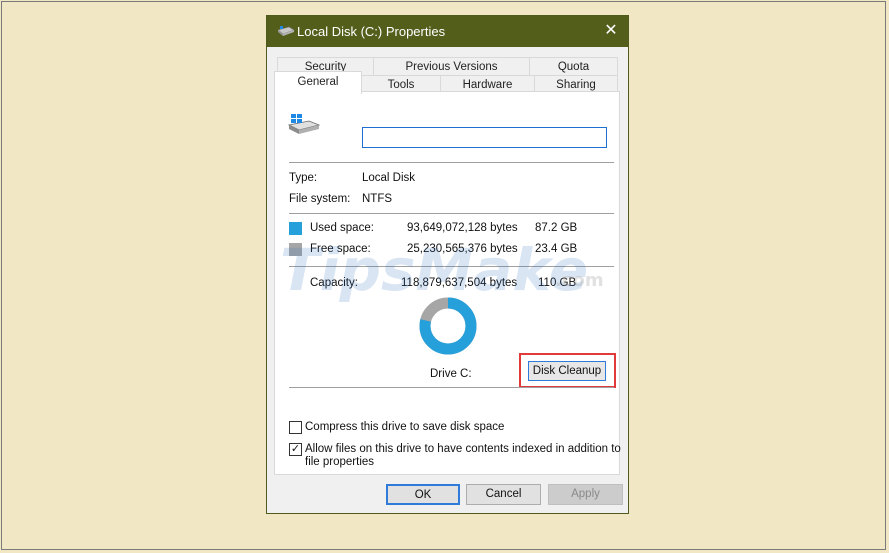  What do you see at coordinates (451, 374) in the screenshot?
I see `drive-label: Drive C:` at bounding box center [451, 374].